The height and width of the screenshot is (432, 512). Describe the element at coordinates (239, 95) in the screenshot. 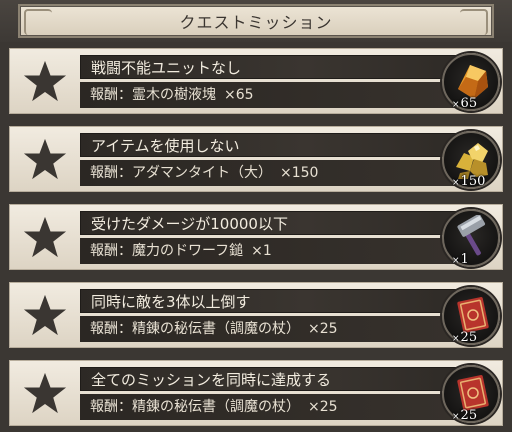

I see `reward-qty: ×65` at that location.